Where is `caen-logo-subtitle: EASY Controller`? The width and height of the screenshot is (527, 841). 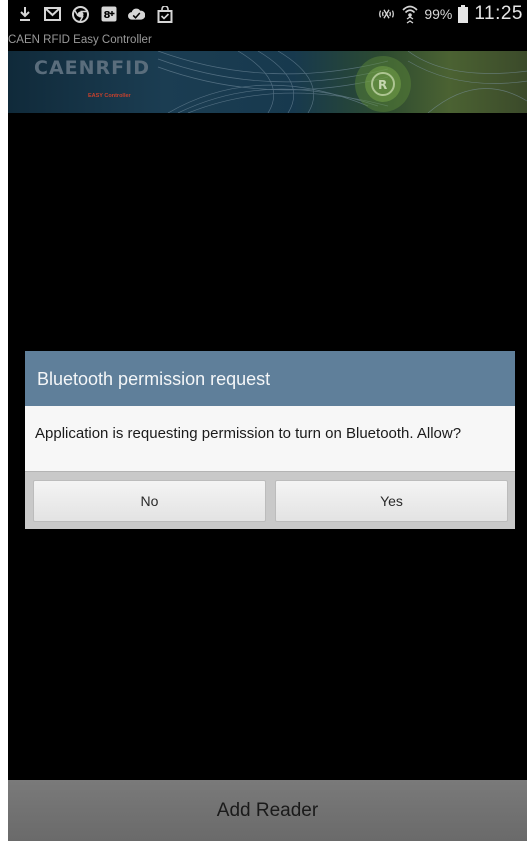 caen-logo-subtitle: EASY Controller is located at coordinates (109, 96).